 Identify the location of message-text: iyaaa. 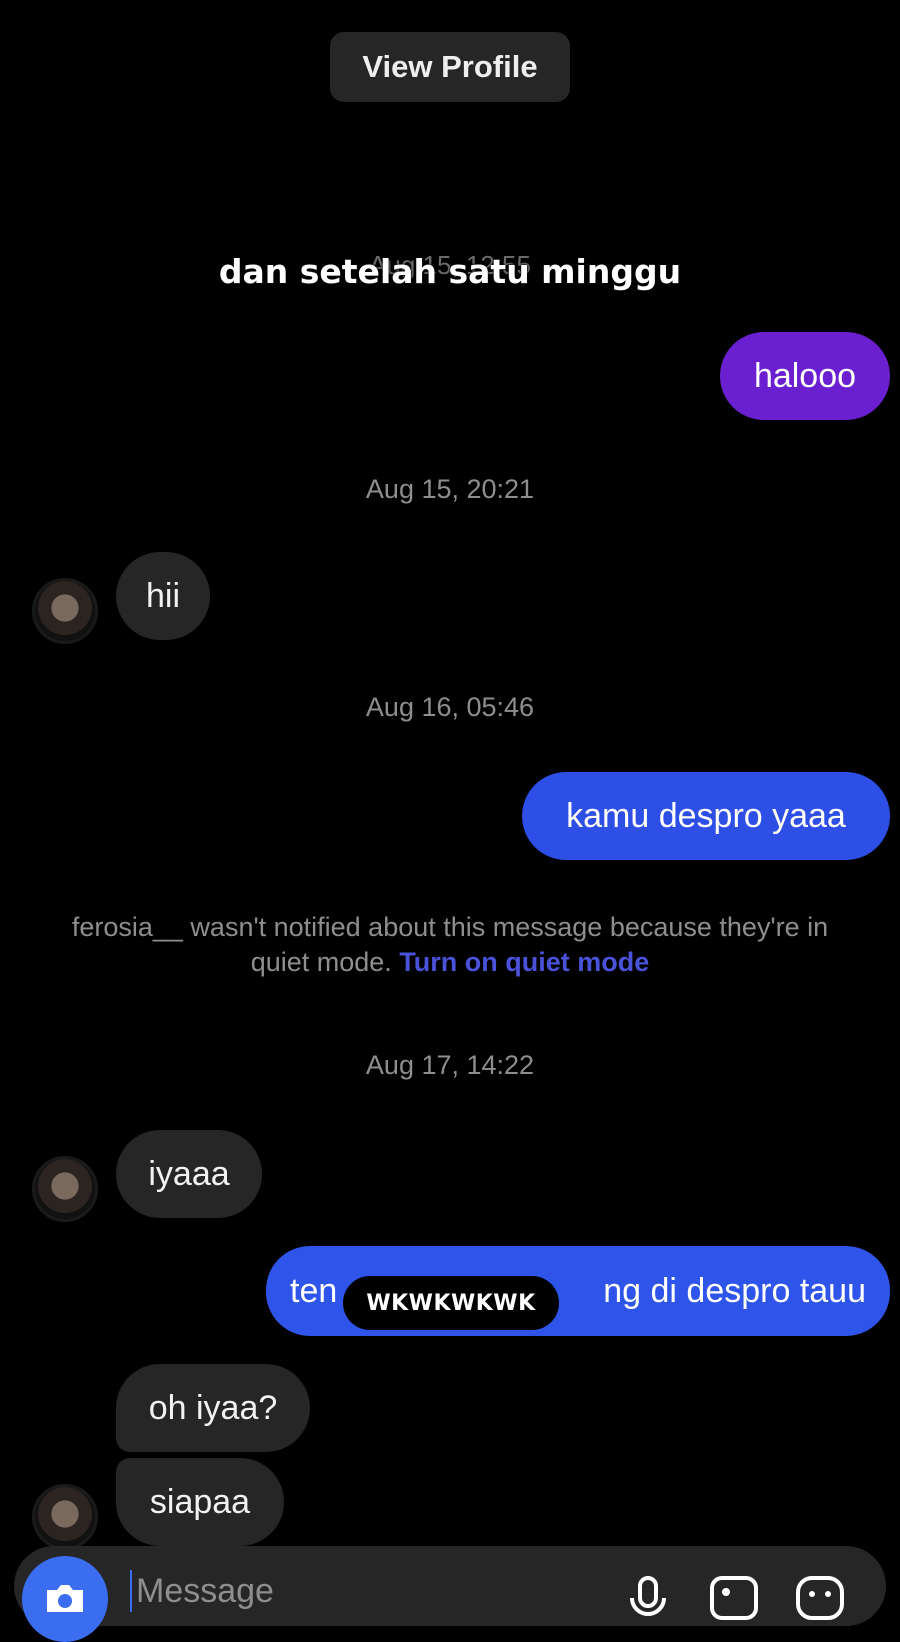
(189, 1173).